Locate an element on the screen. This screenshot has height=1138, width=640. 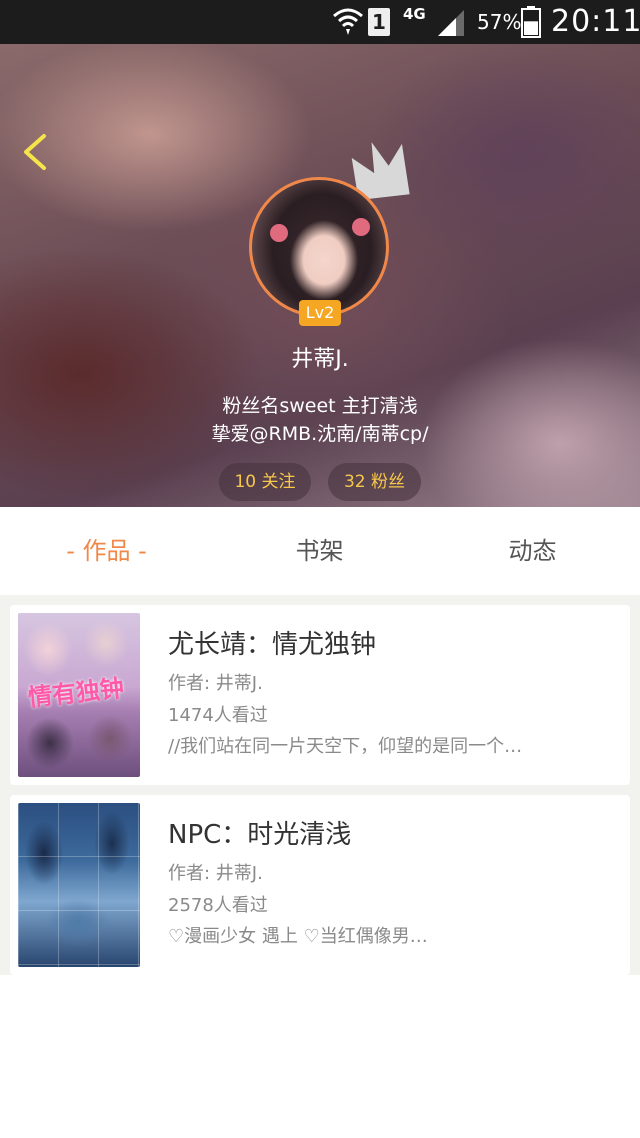
fans-button: 32 粉丝 is located at coordinates (374, 482).